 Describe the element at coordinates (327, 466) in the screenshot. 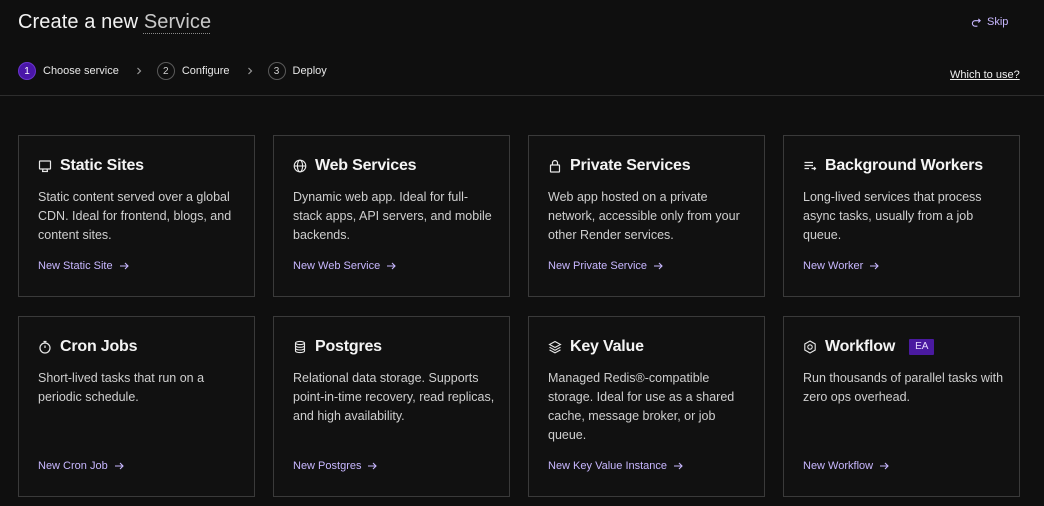

I see `card-link-label: New Postgres` at that location.